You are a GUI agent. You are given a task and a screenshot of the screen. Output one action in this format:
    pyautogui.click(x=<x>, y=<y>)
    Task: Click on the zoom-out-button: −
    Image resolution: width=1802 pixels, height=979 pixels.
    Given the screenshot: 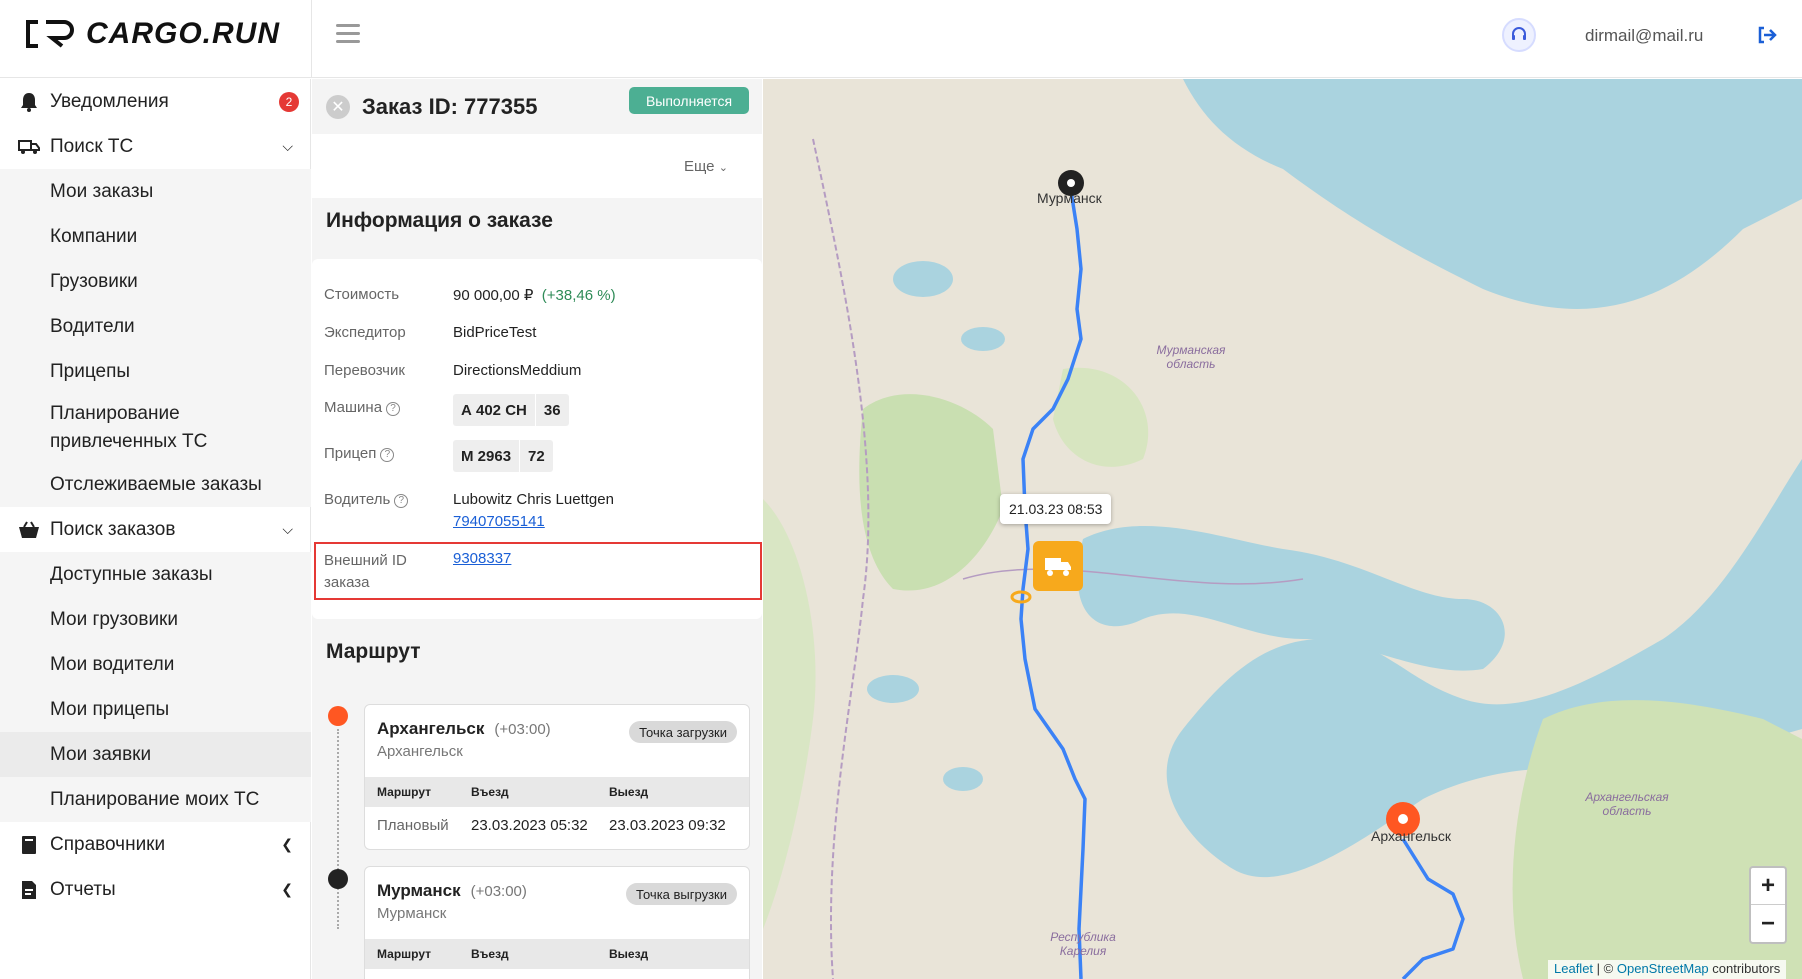 What is the action you would take?
    pyautogui.click(x=1768, y=923)
    